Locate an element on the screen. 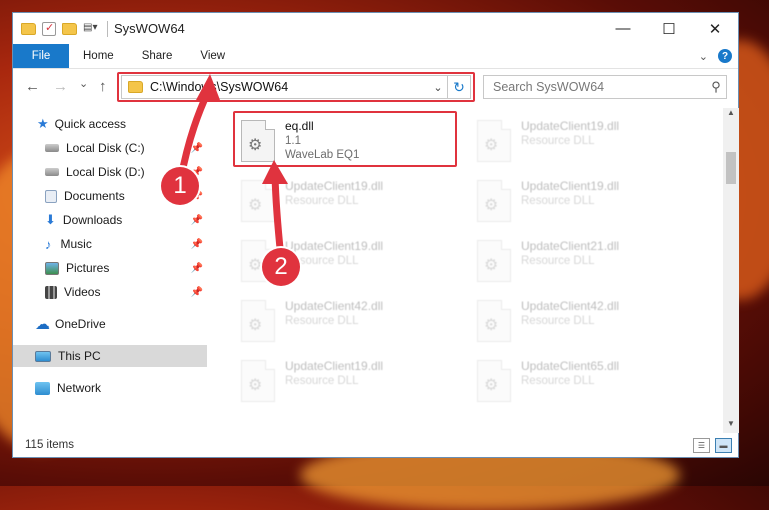 This screenshot has height=510, width=769. file-name: UpdateClient21.dll is located at coordinates (570, 246).